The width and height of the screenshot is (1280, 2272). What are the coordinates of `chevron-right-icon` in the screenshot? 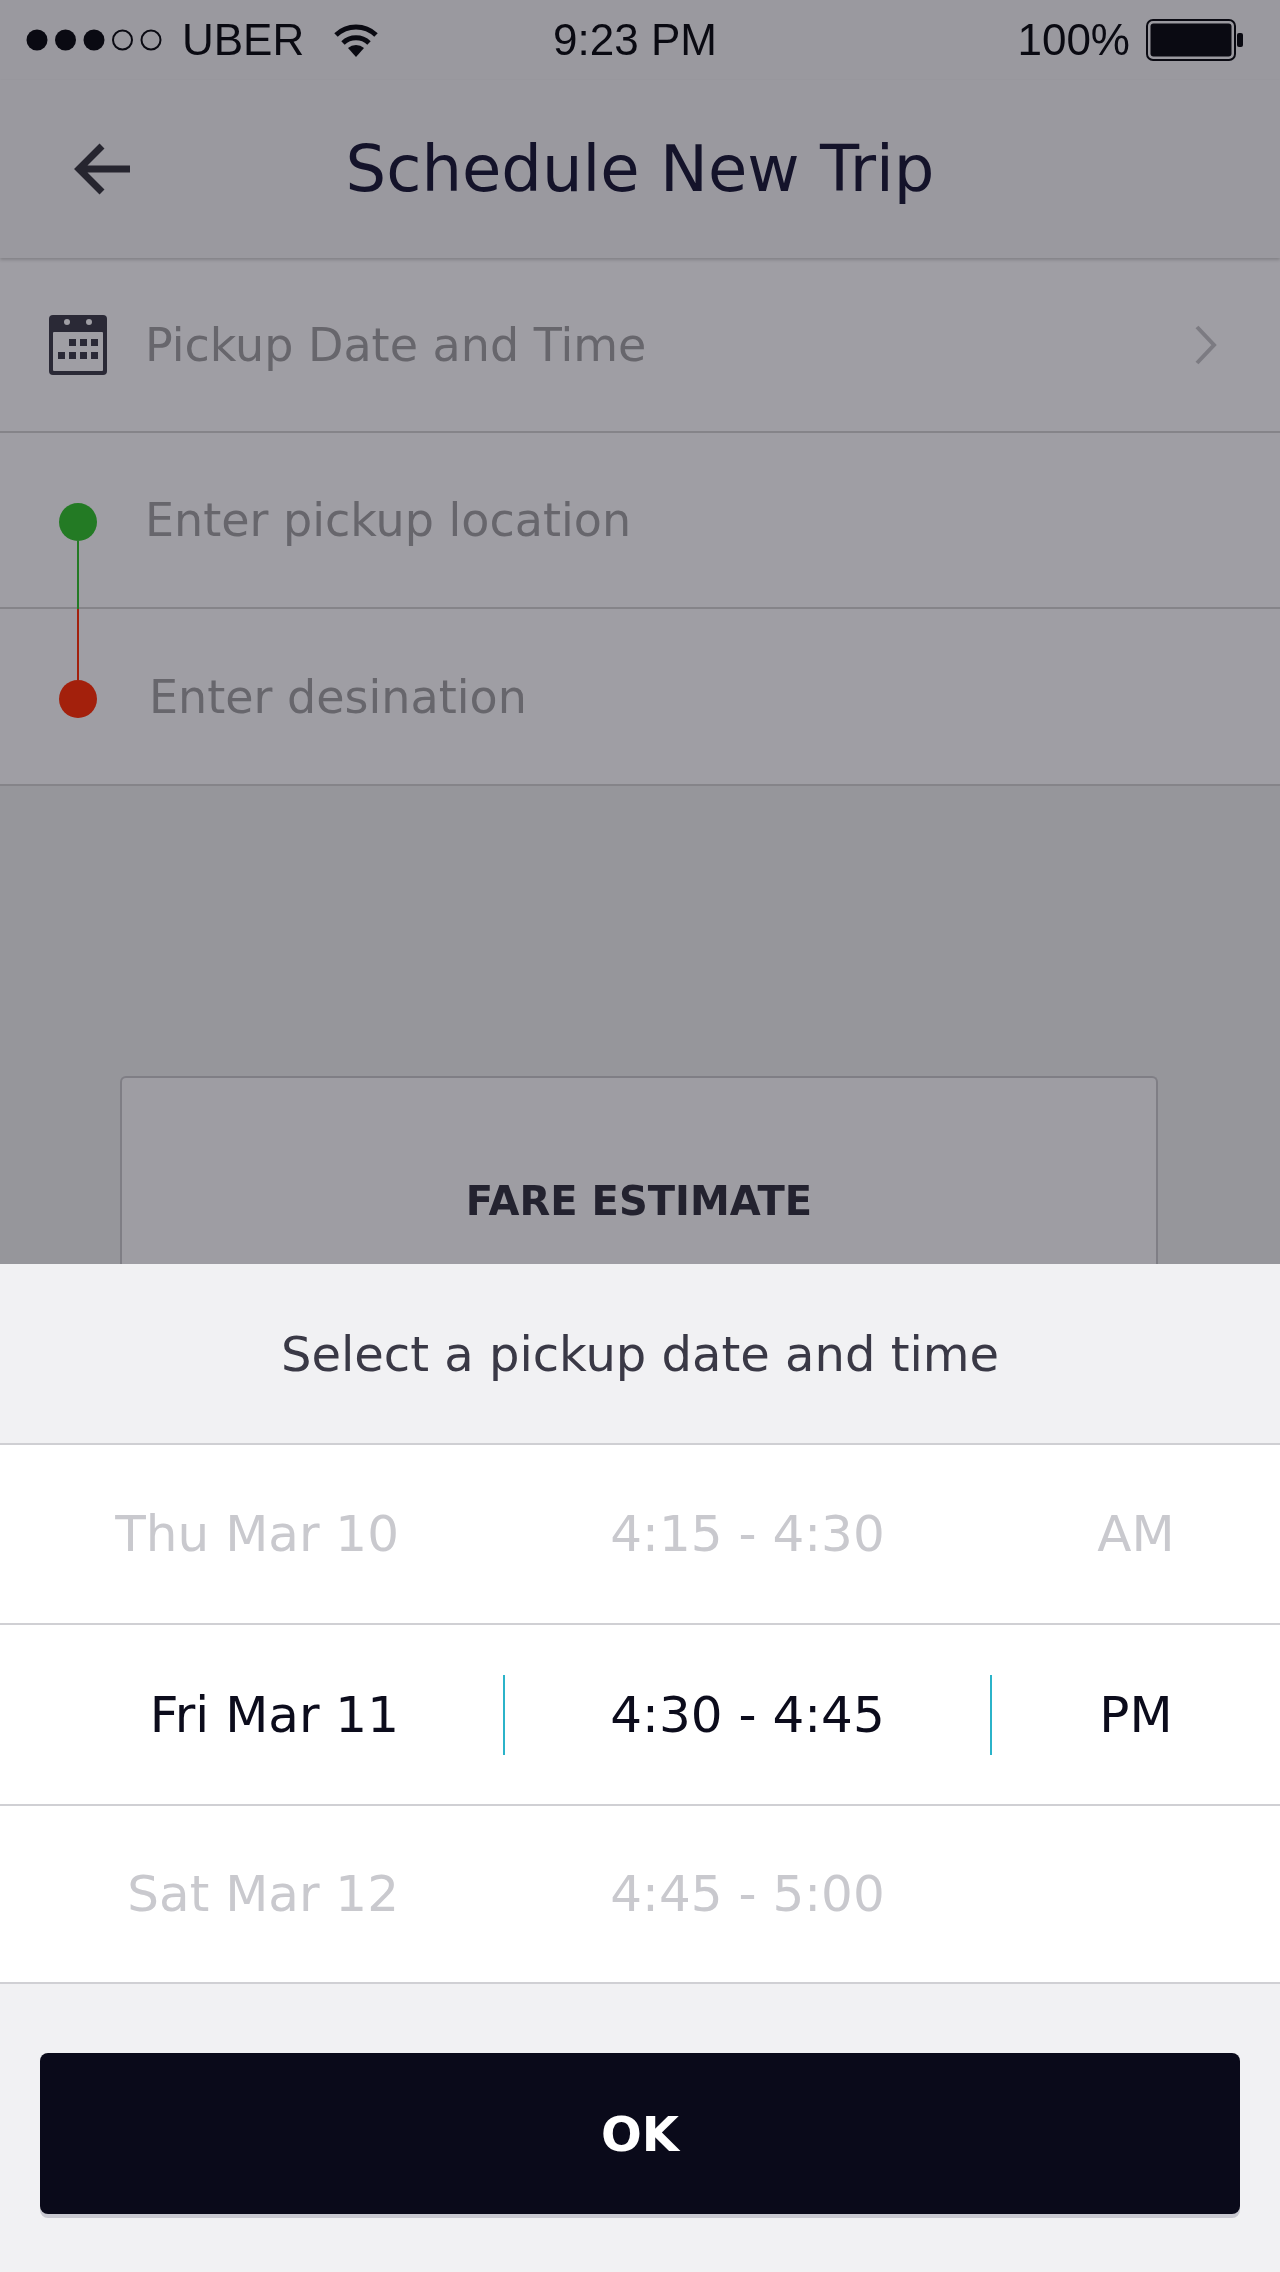 It's located at (1206, 344).